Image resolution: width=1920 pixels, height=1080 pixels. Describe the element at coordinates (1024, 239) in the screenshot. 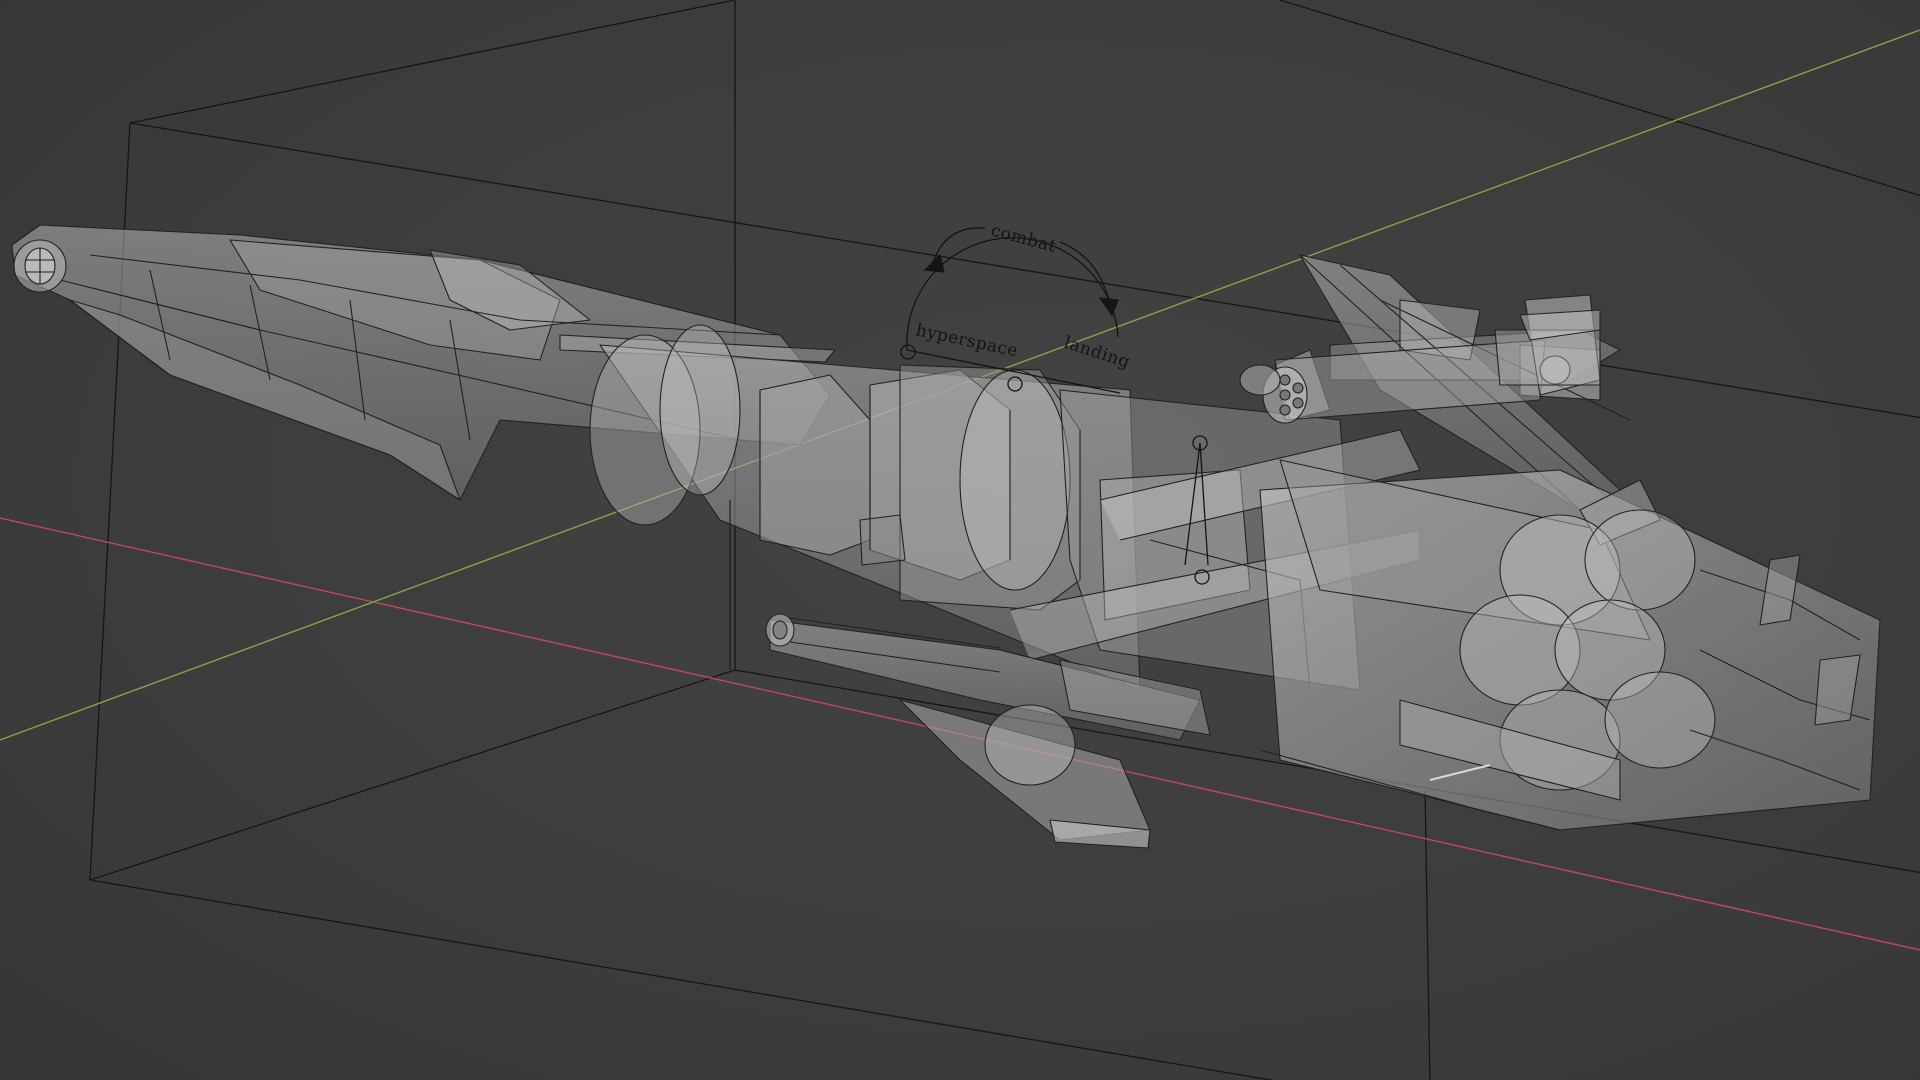

I see `rig-label-combat: combat` at that location.